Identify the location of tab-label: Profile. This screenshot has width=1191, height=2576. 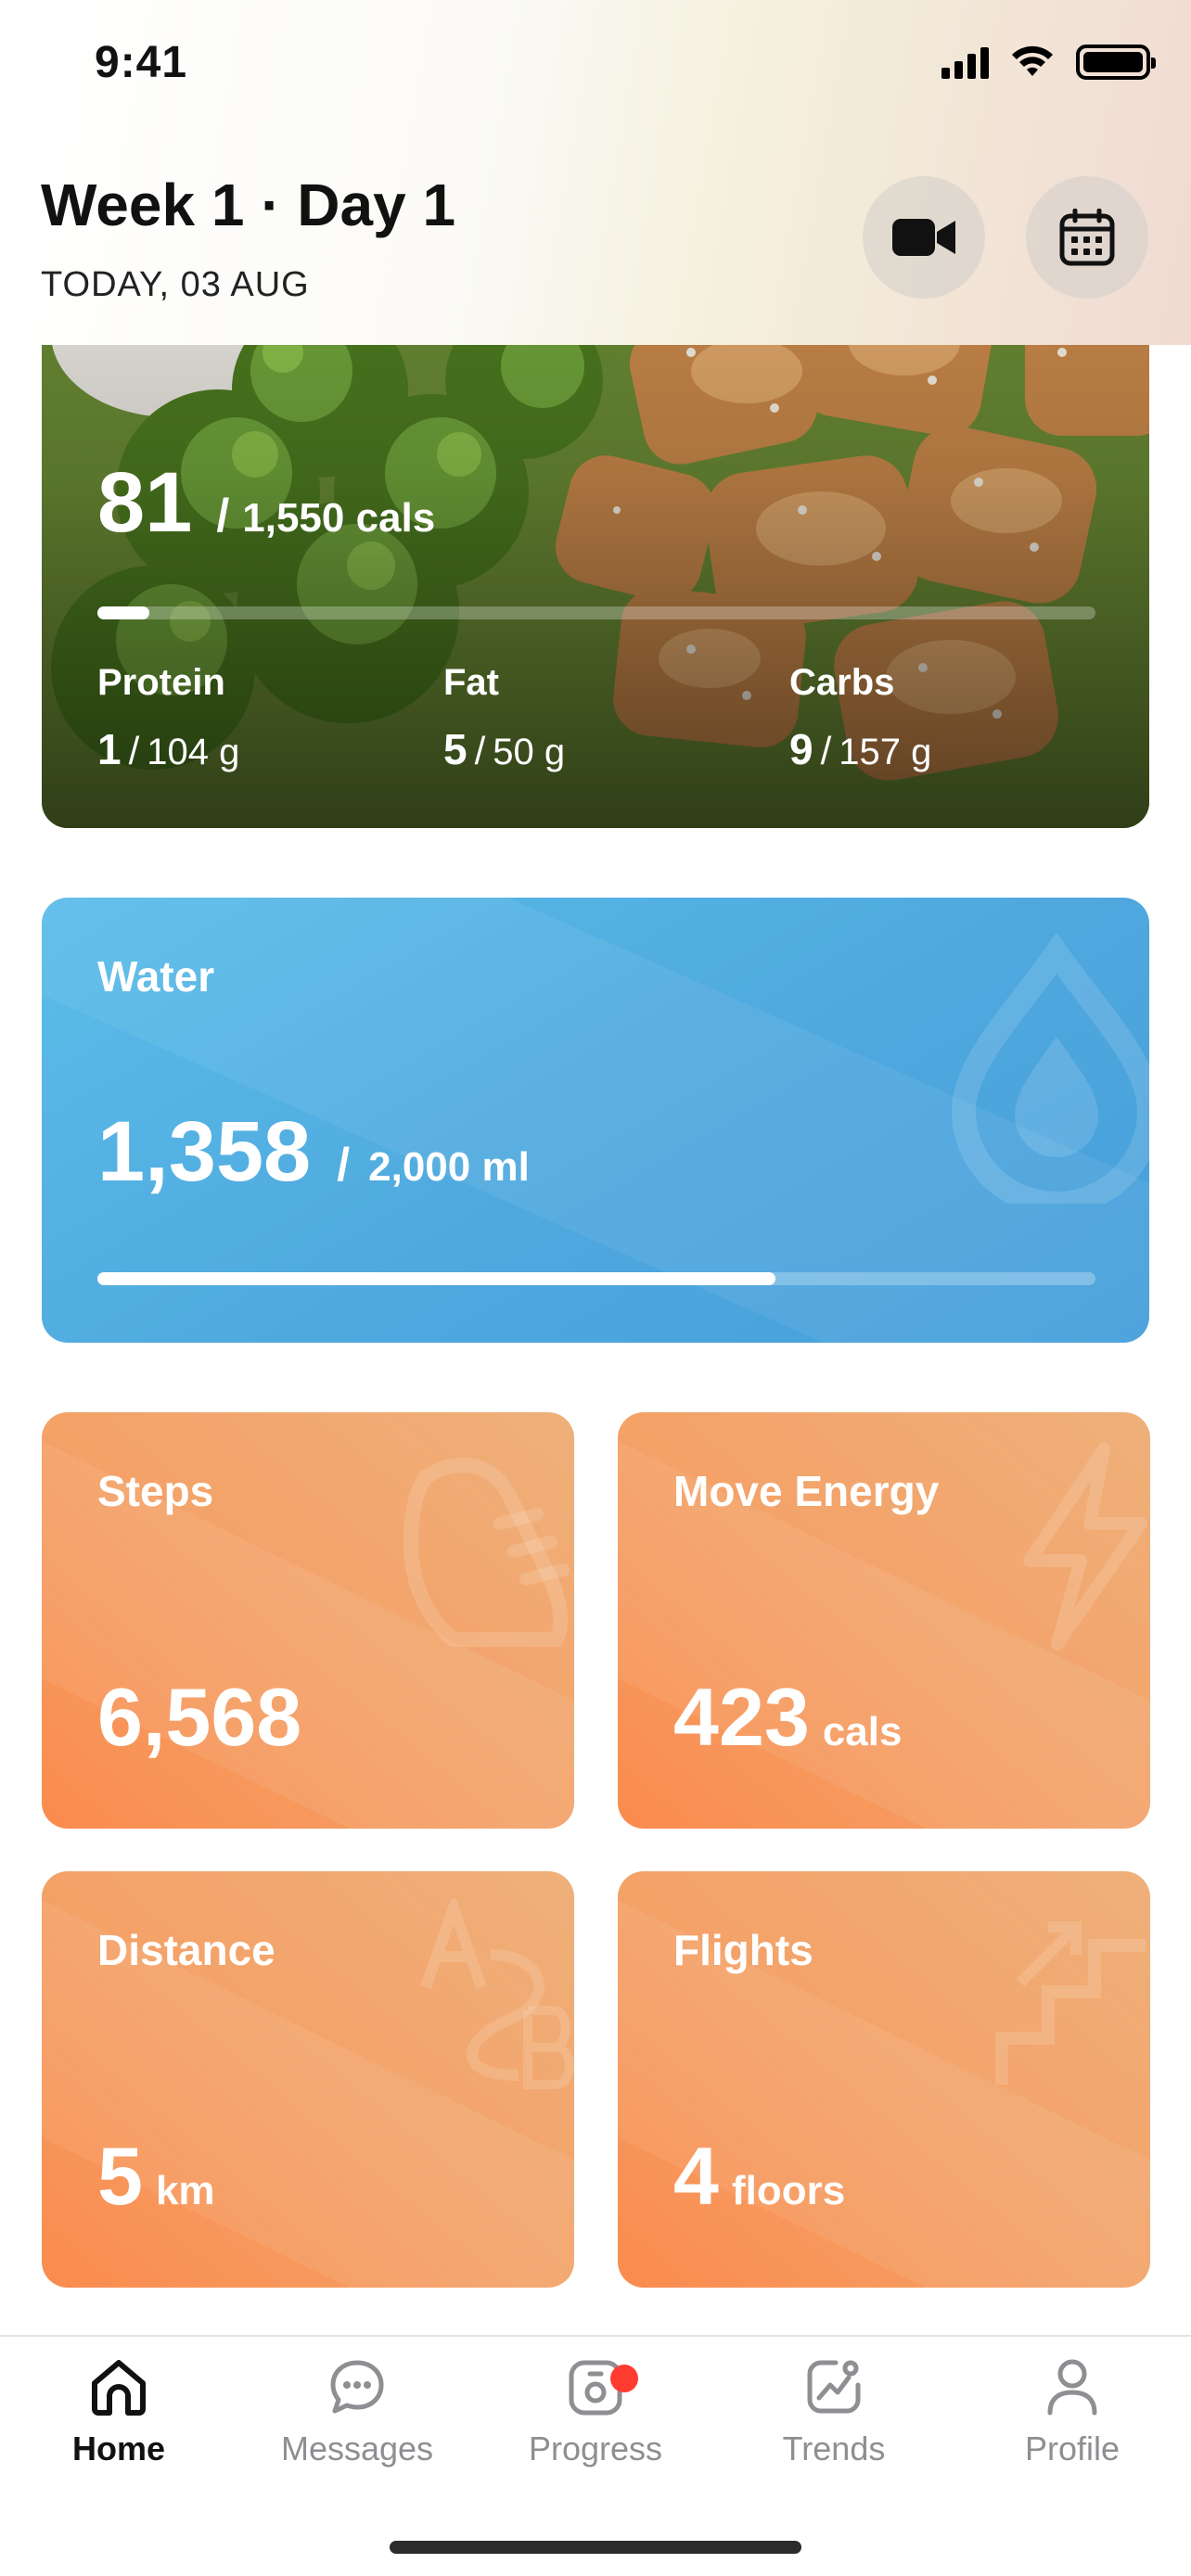
(1073, 2448).